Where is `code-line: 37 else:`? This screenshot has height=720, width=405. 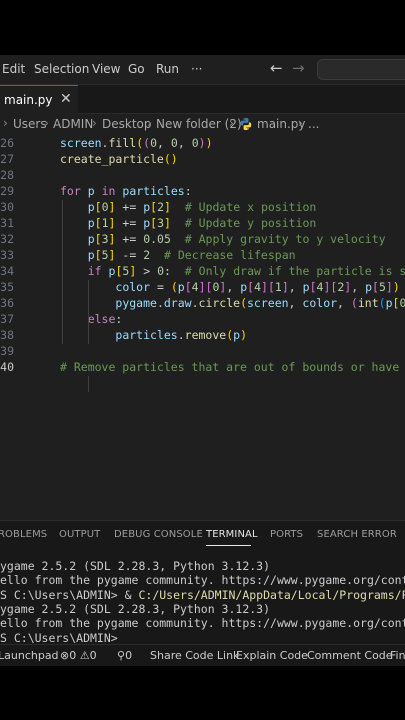 code-line: 37 else: is located at coordinates (202, 320).